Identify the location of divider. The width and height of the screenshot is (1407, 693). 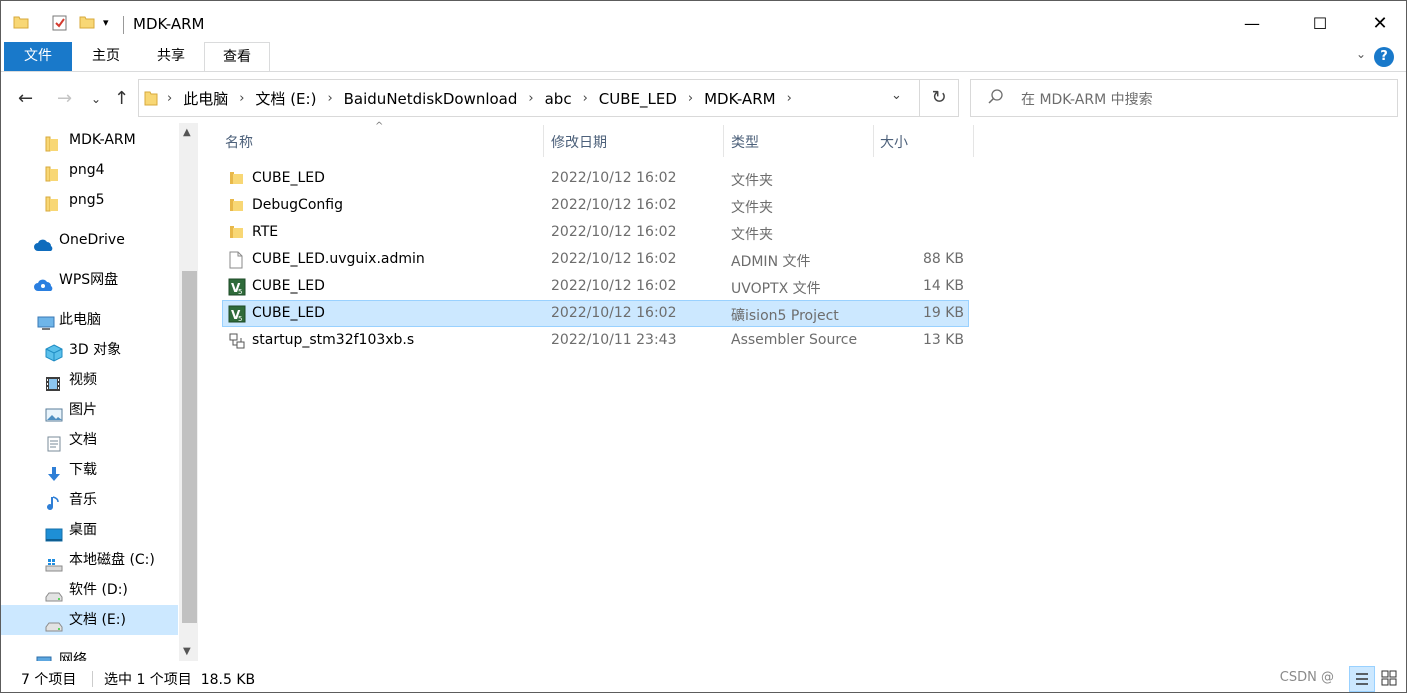
(92, 679).